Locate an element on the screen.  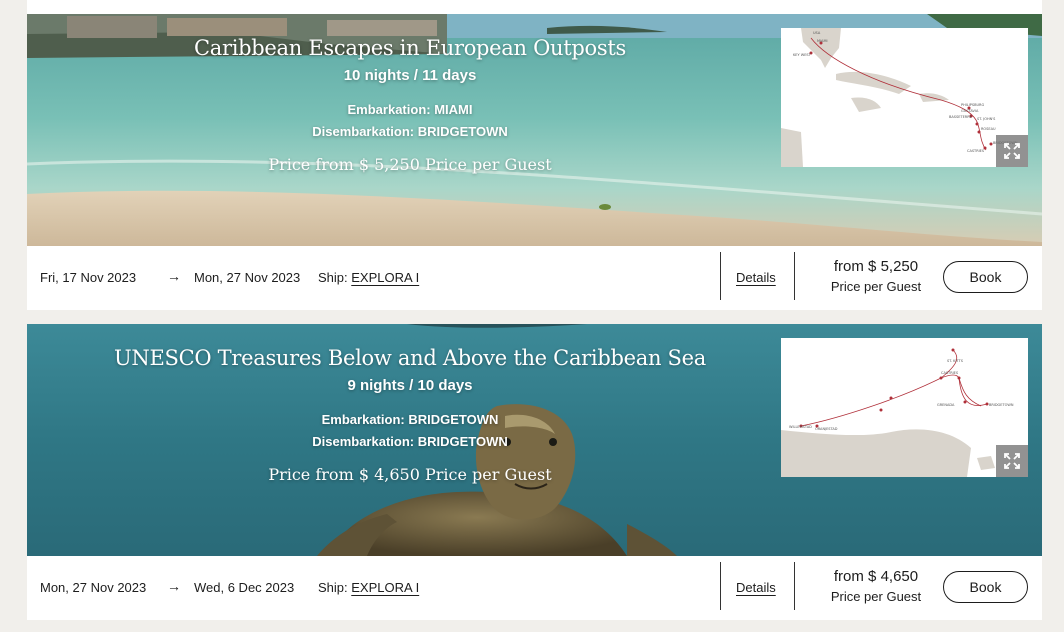
embarkation-port: Embarkation: MIAMI is located at coordinates (410, 109).